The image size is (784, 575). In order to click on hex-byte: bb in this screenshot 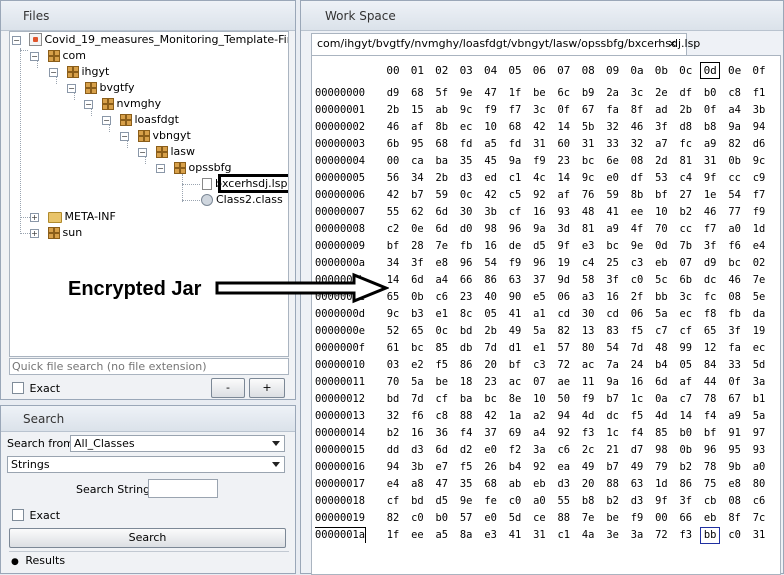, I will do `click(710, 535)`.